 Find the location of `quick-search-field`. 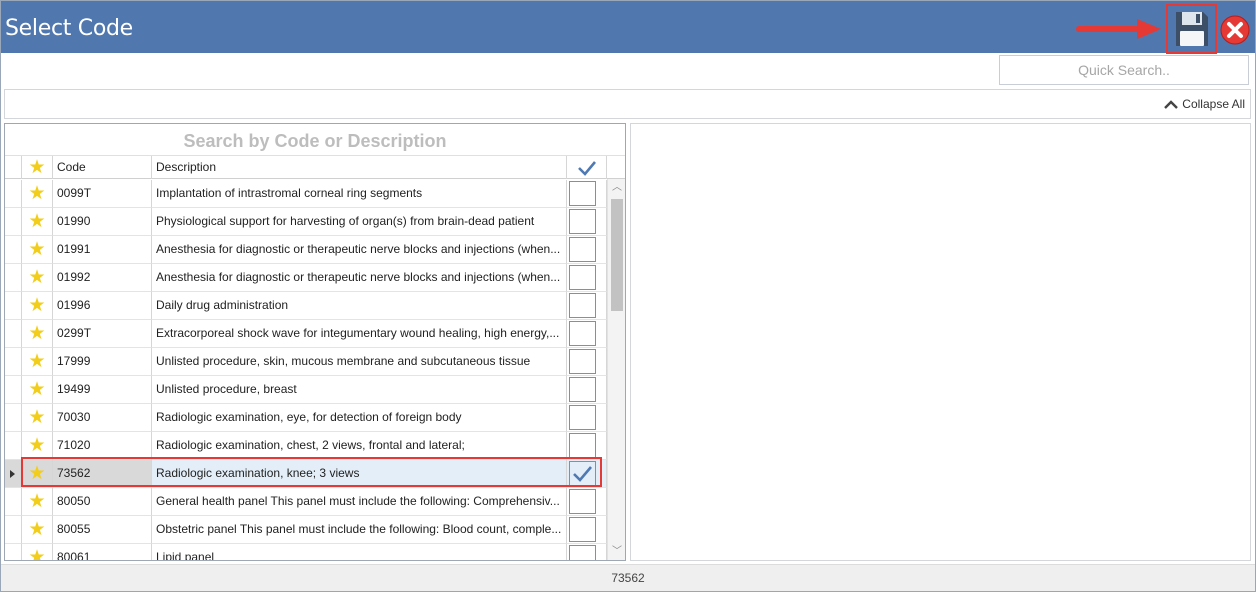

quick-search-field is located at coordinates (1124, 70).